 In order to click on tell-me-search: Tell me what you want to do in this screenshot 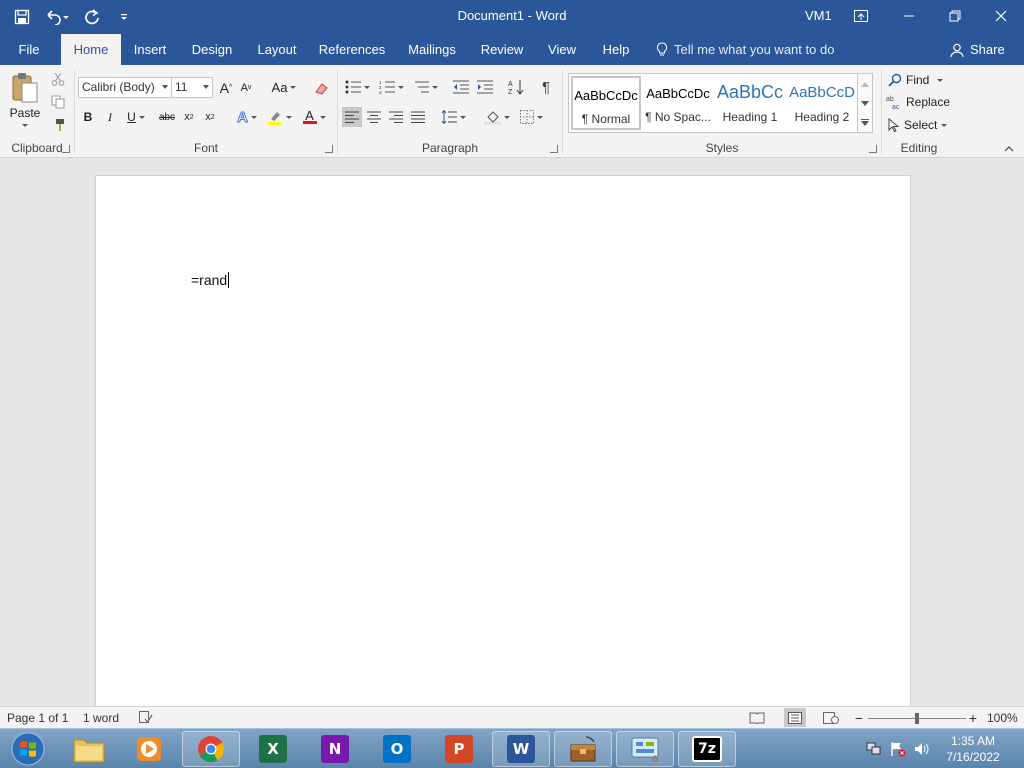, I will do `click(745, 49)`.